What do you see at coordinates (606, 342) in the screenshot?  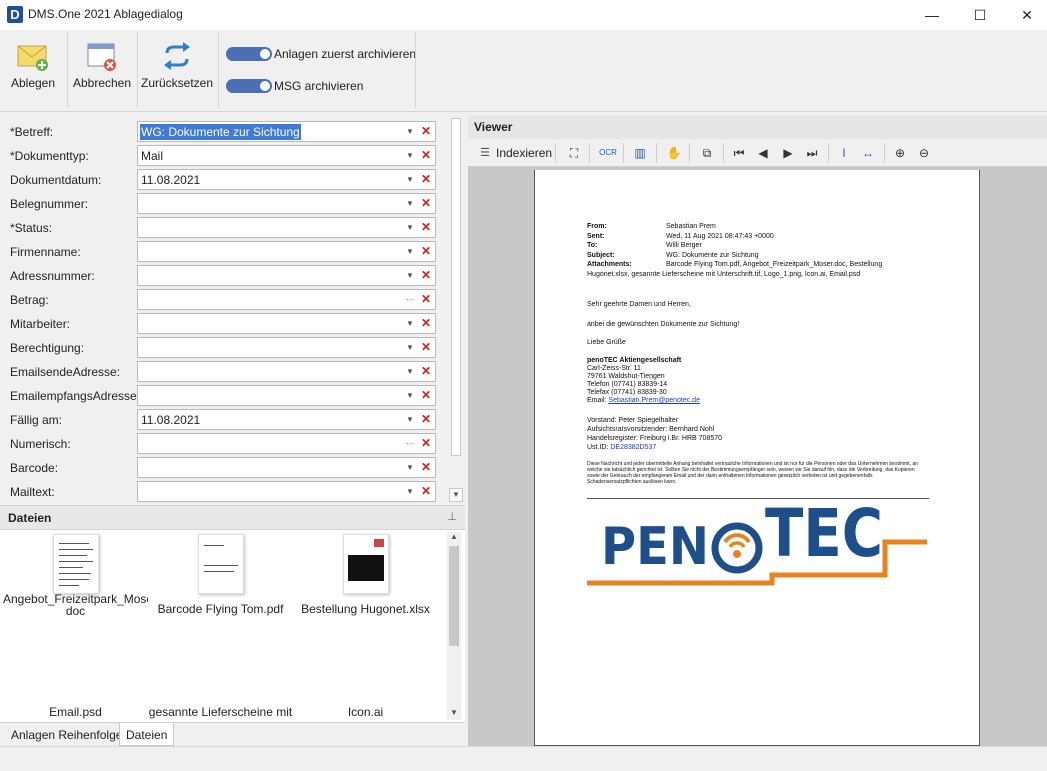 I see `closing: Liebe Grüße` at bounding box center [606, 342].